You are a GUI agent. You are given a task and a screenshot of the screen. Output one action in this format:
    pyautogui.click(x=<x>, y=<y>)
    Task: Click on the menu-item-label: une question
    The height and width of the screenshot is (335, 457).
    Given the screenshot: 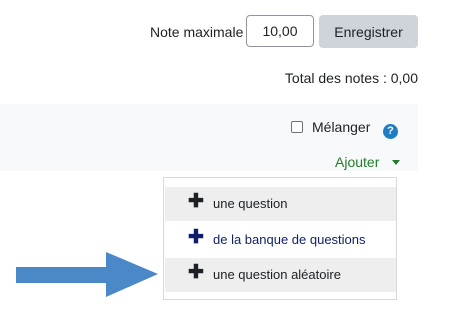 What is the action you would take?
    pyautogui.click(x=250, y=203)
    